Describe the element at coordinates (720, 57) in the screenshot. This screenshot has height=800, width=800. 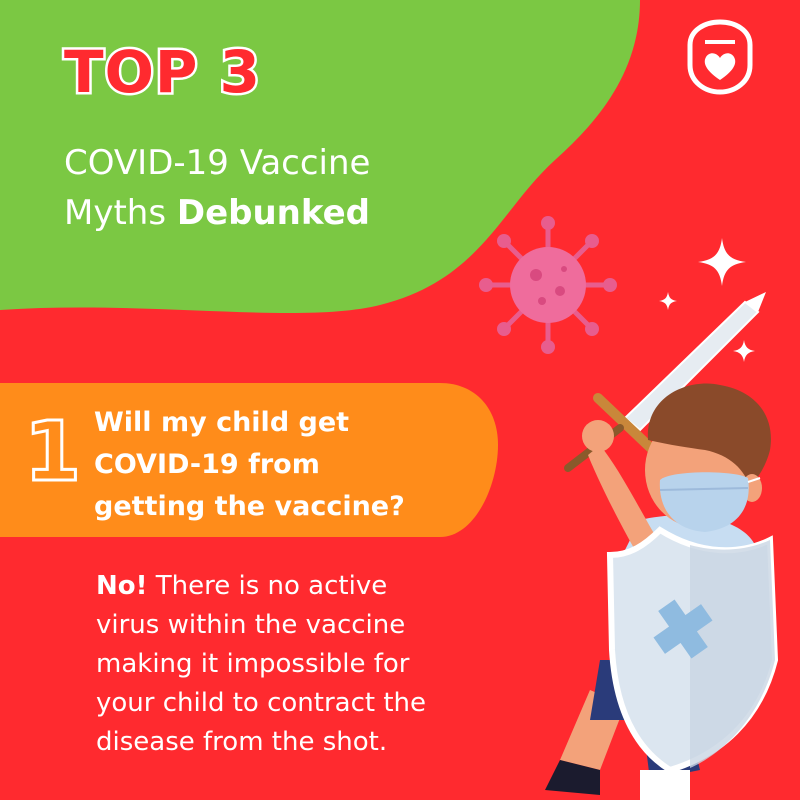
I see `heart-shell-logo-icon` at that location.